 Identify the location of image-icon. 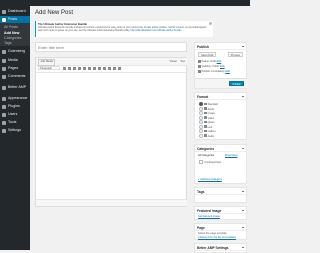
(205, 113).